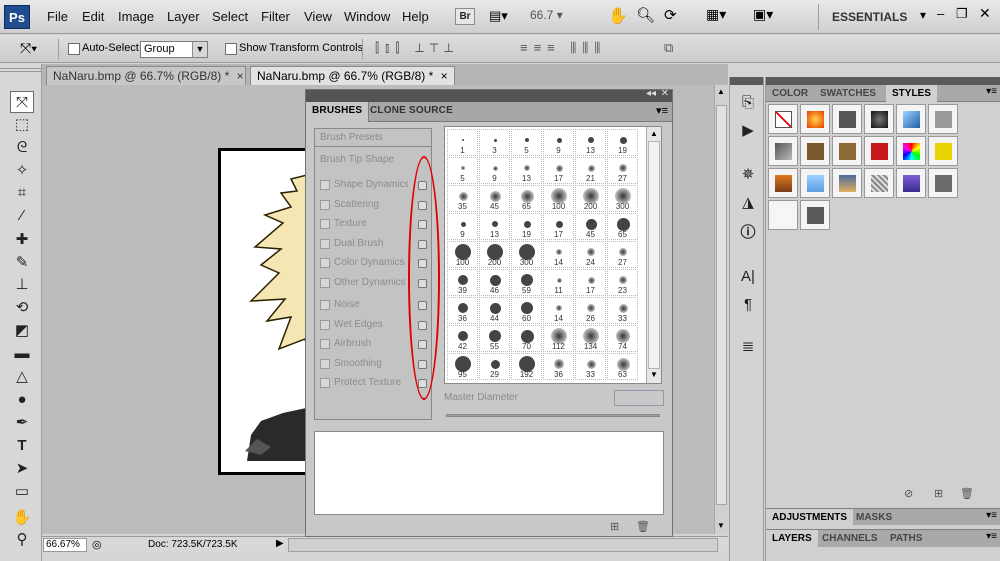 Image resolution: width=1000 pixels, height=561 pixels. I want to click on notes-icon: ≣, so click(748, 347).